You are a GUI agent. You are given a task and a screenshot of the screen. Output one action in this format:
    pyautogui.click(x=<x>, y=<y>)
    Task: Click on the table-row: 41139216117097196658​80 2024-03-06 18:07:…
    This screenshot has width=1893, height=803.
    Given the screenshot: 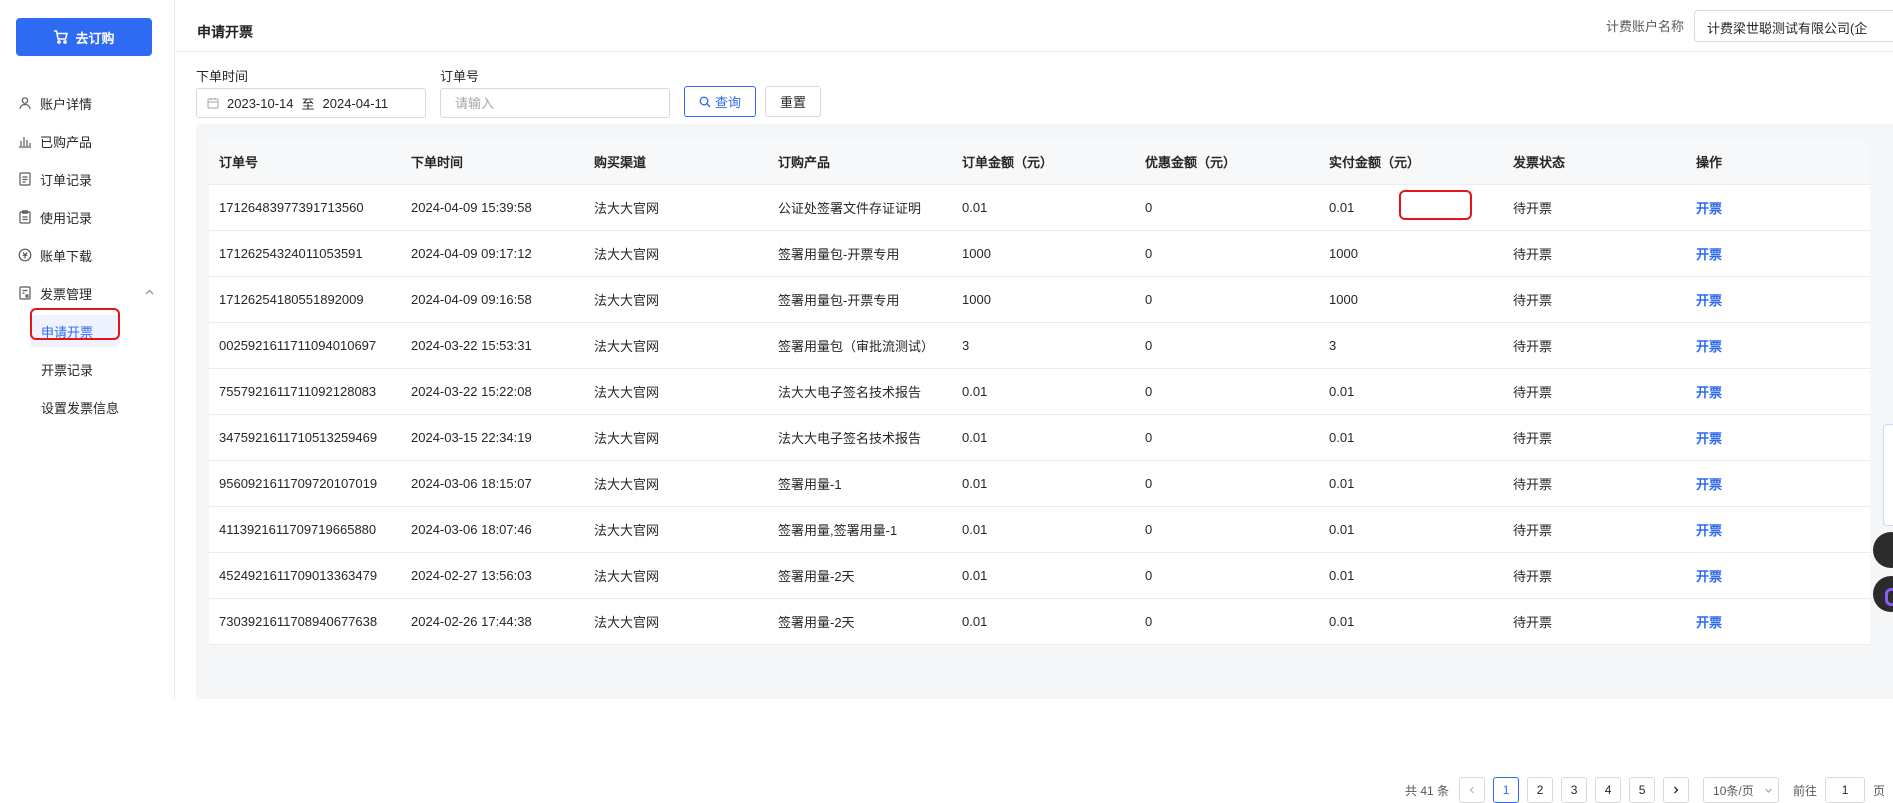 What is the action you would take?
    pyautogui.click(x=1039, y=529)
    